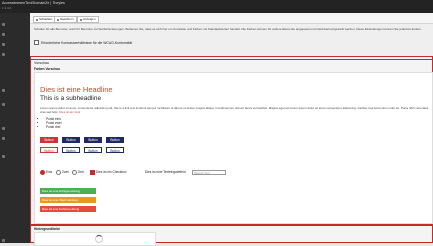 This screenshot has height=246, width=433. Describe the element at coordinates (36, 42) in the screenshot. I see `compliance-checkbox` at that location.